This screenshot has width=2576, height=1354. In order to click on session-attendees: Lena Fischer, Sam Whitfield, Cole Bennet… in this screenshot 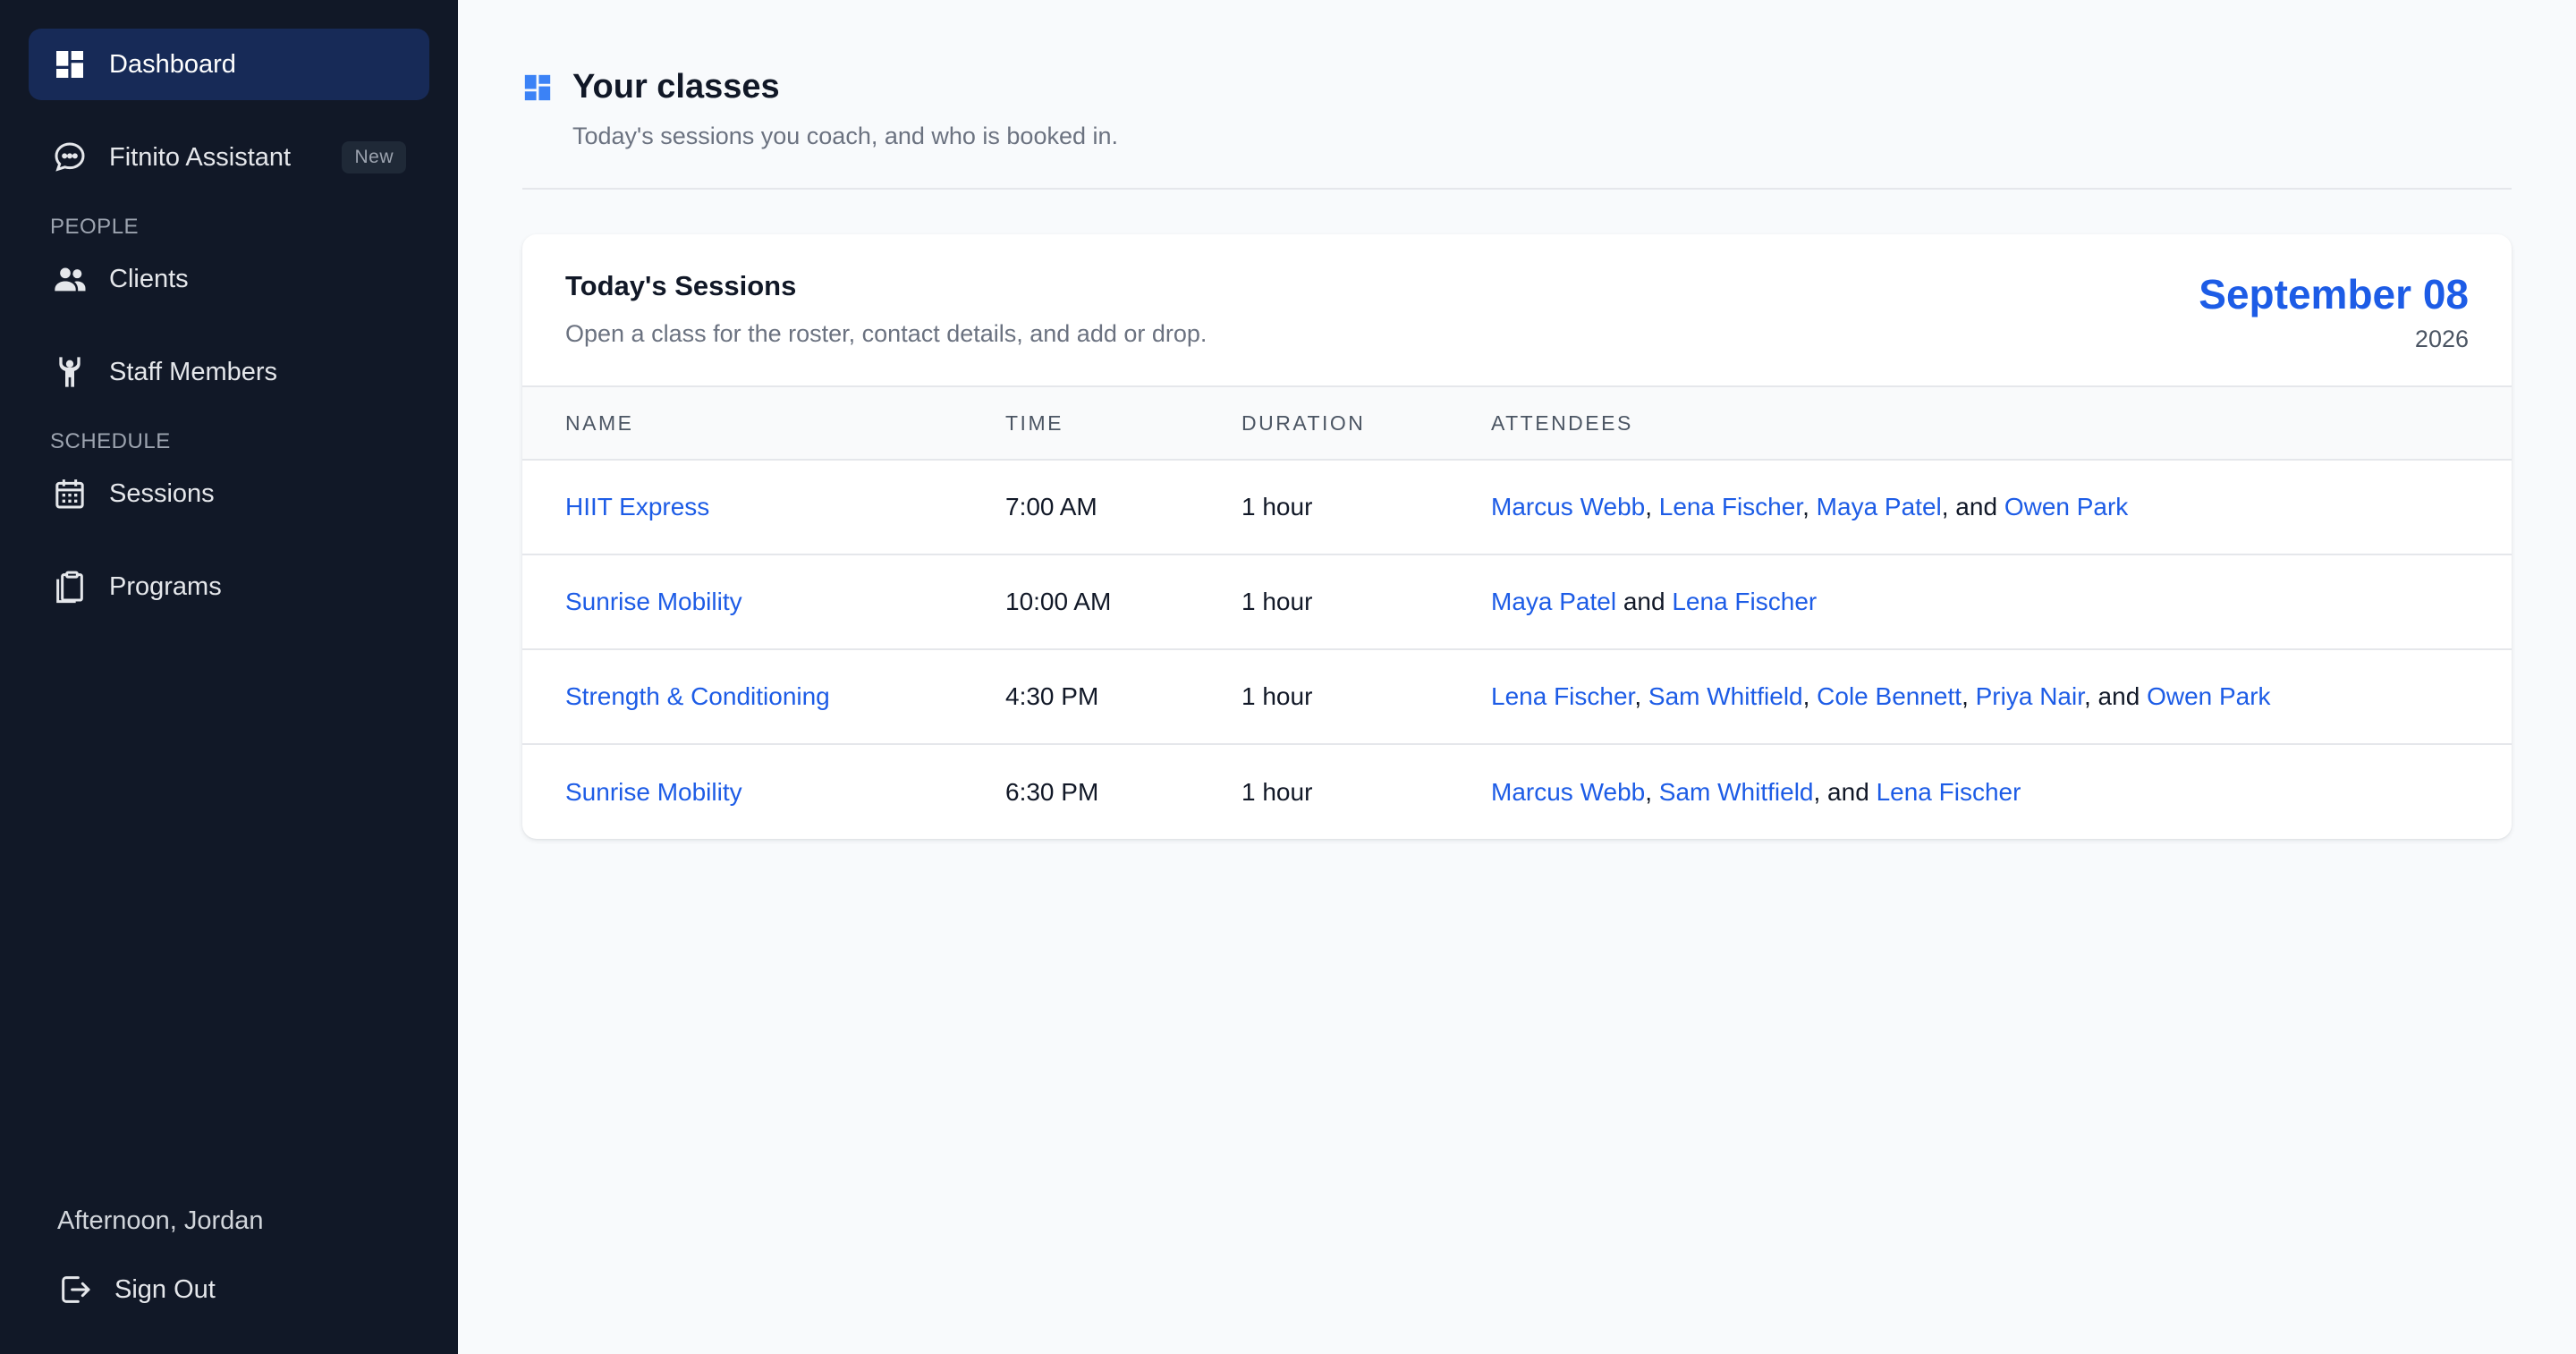, I will do `click(2001, 696)`.